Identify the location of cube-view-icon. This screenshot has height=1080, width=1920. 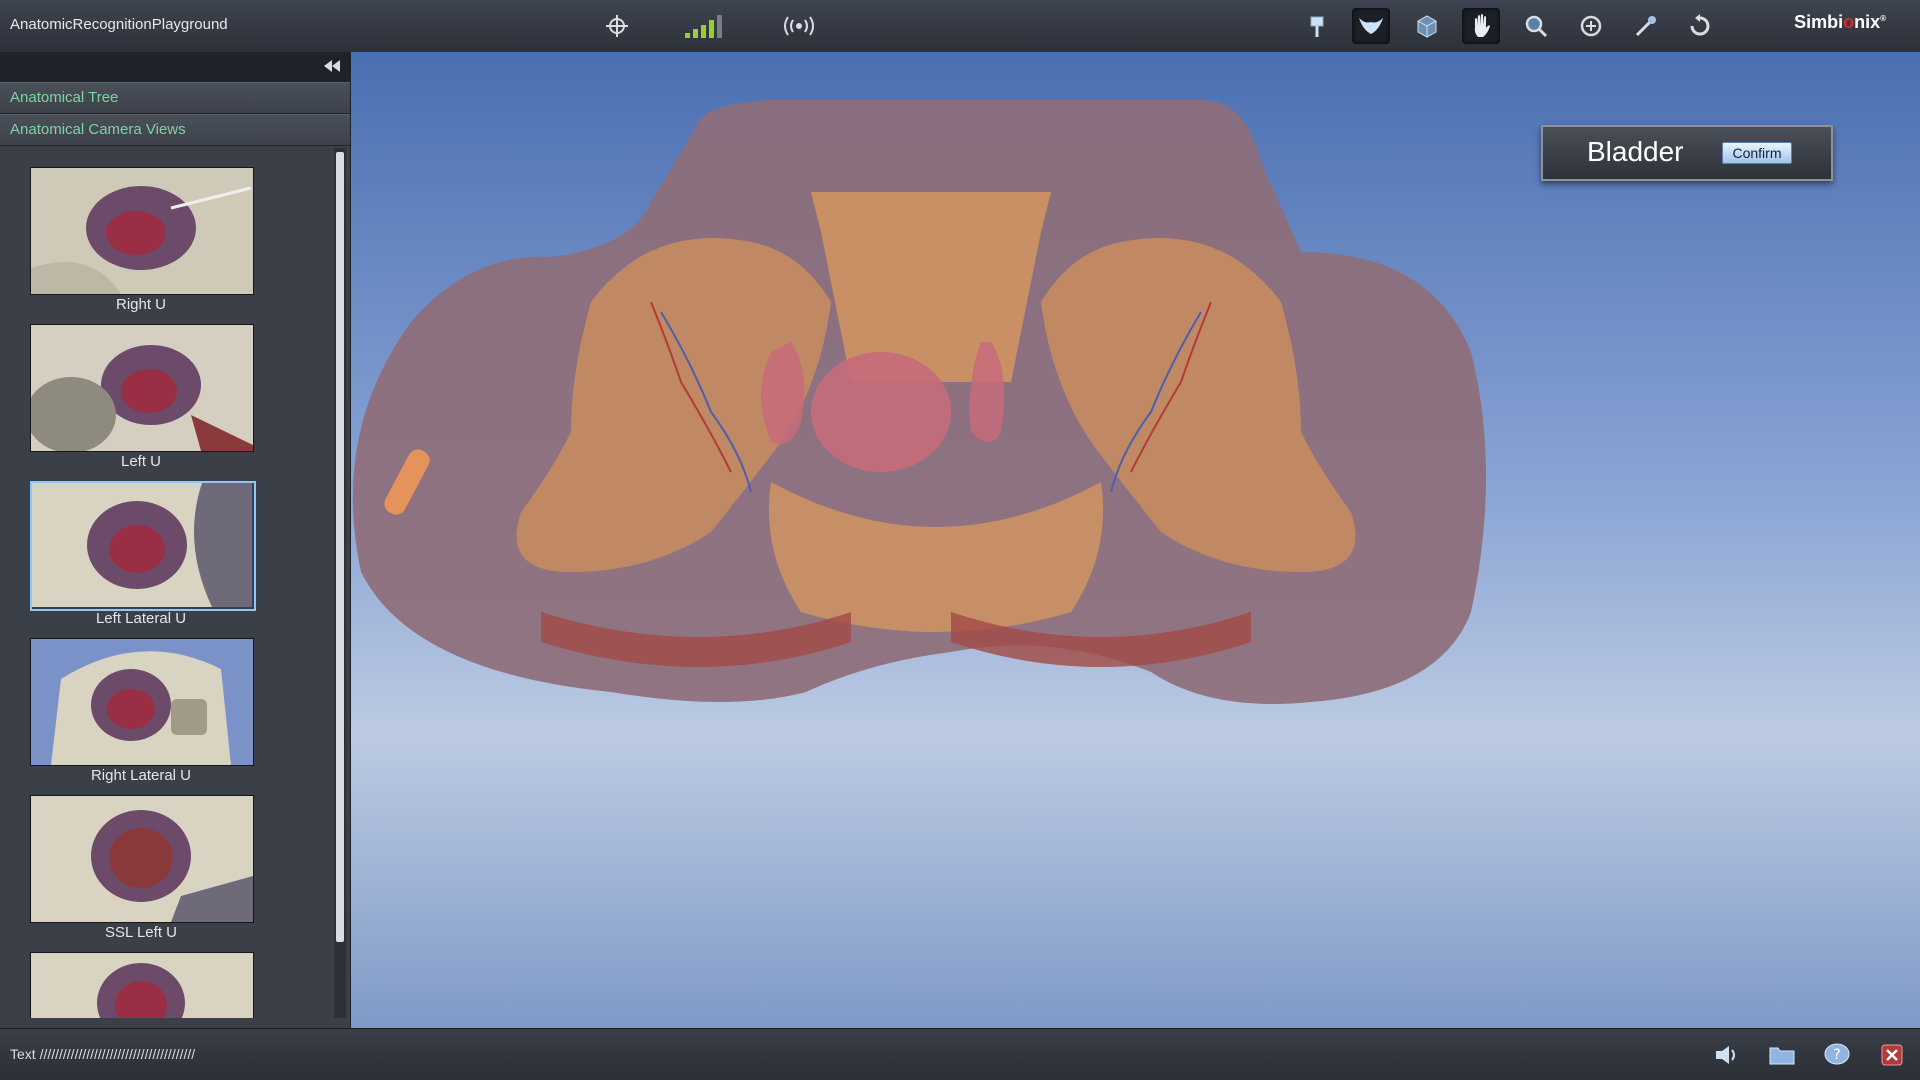
(1427, 26).